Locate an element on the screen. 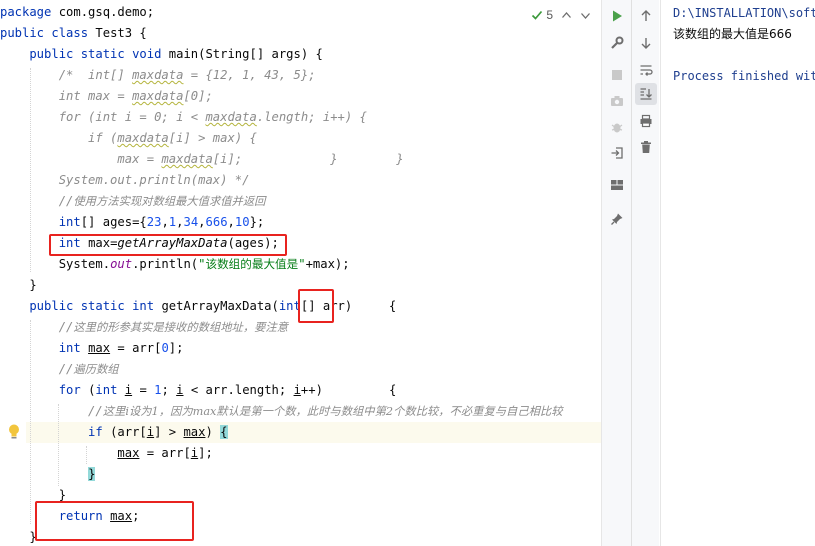 This screenshot has height=546, width=815. stop-button is located at coordinates (617, 75).